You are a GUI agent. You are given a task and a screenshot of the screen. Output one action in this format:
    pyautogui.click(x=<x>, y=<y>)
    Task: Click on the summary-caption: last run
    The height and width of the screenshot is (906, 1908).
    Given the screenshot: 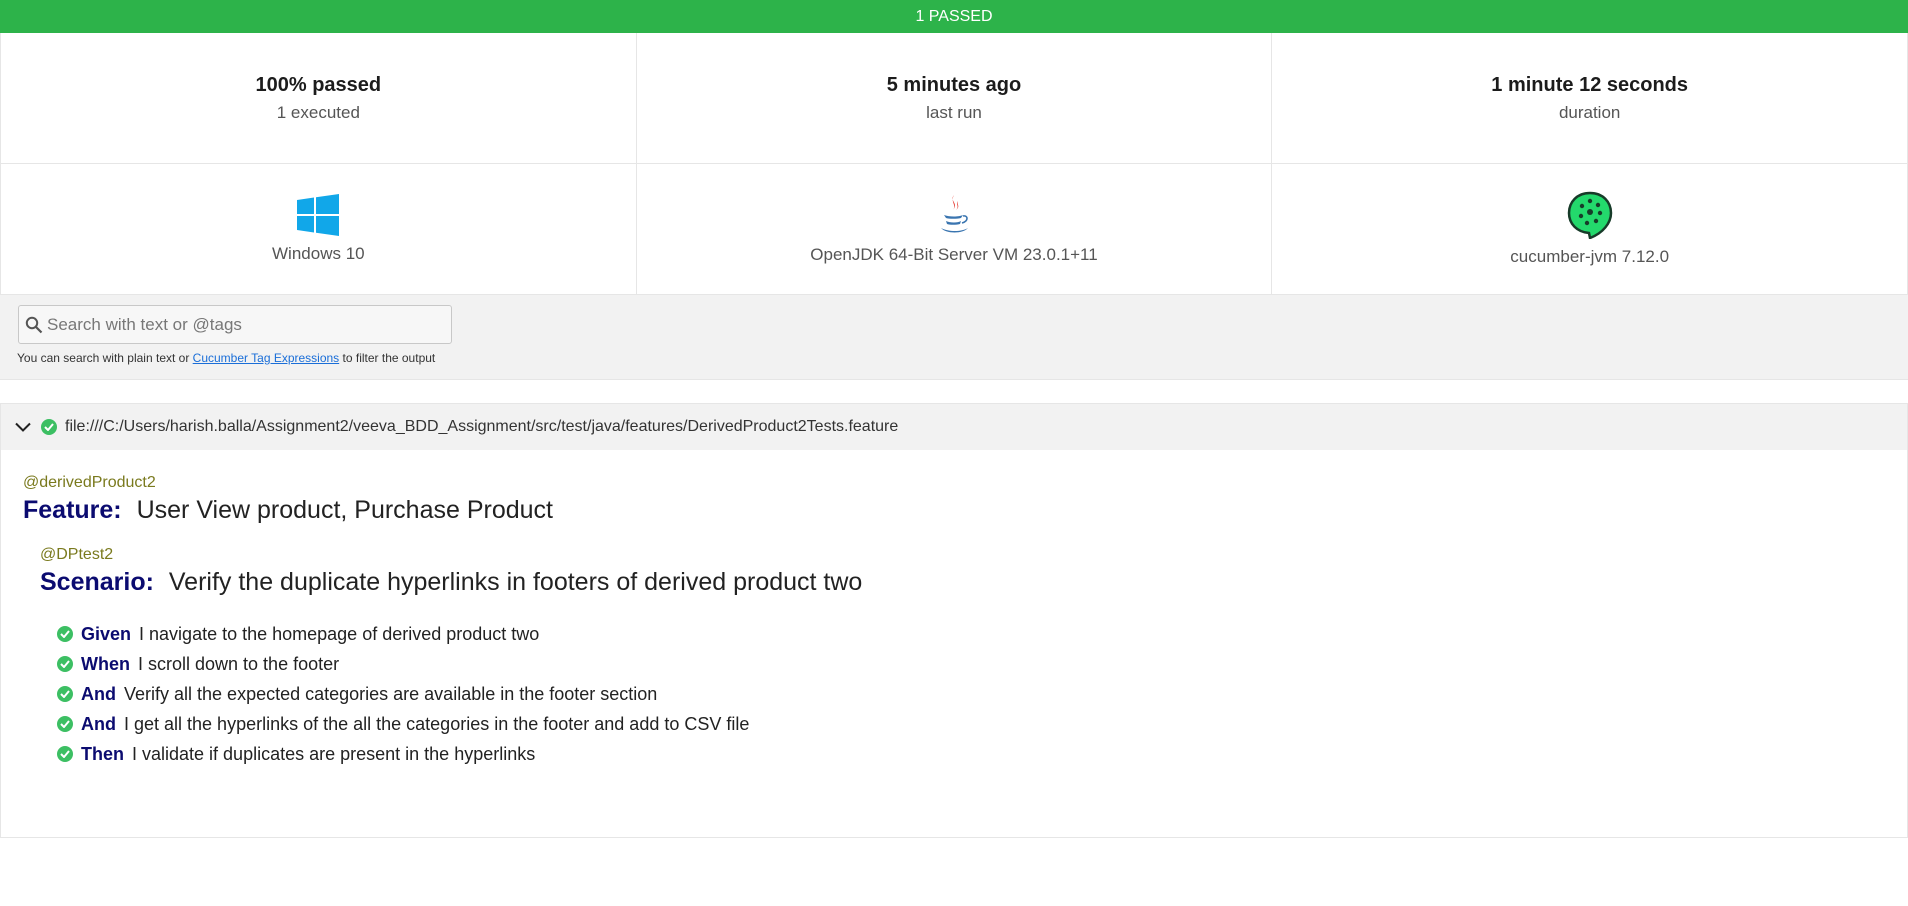 What is the action you would take?
    pyautogui.click(x=954, y=112)
    